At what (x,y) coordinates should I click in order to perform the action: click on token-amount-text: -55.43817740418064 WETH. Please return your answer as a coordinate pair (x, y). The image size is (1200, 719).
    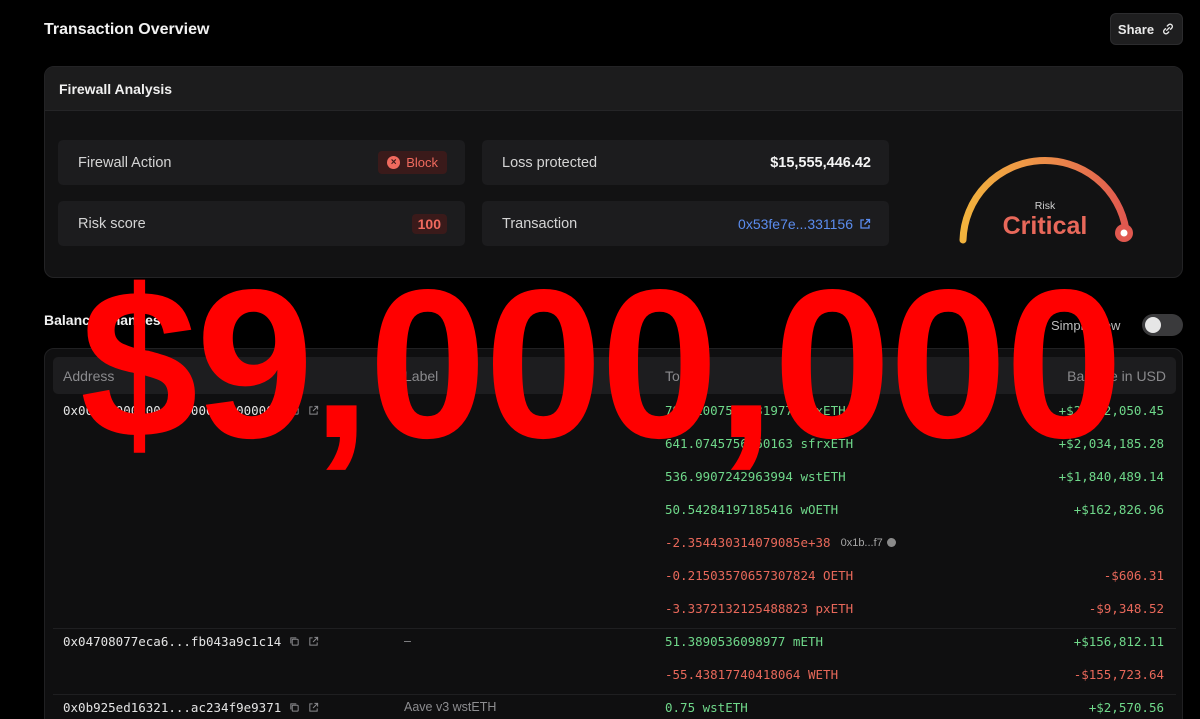
    Looking at the image, I should click on (752, 674).